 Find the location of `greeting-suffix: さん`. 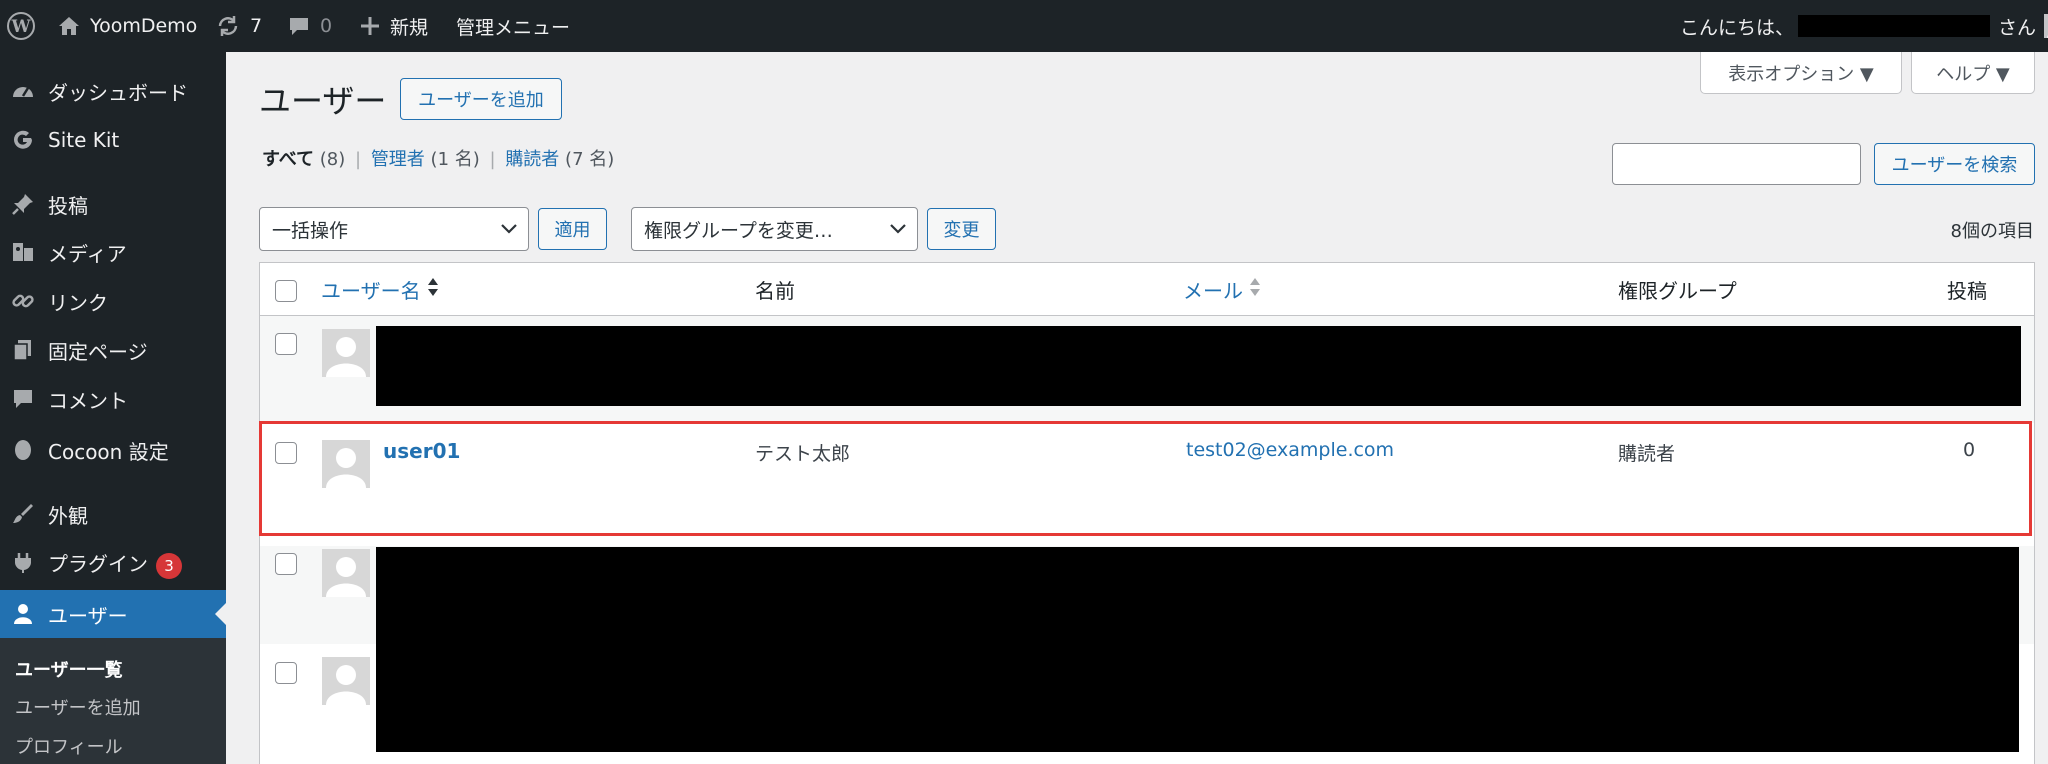

greeting-suffix: さん is located at coordinates (2017, 27).